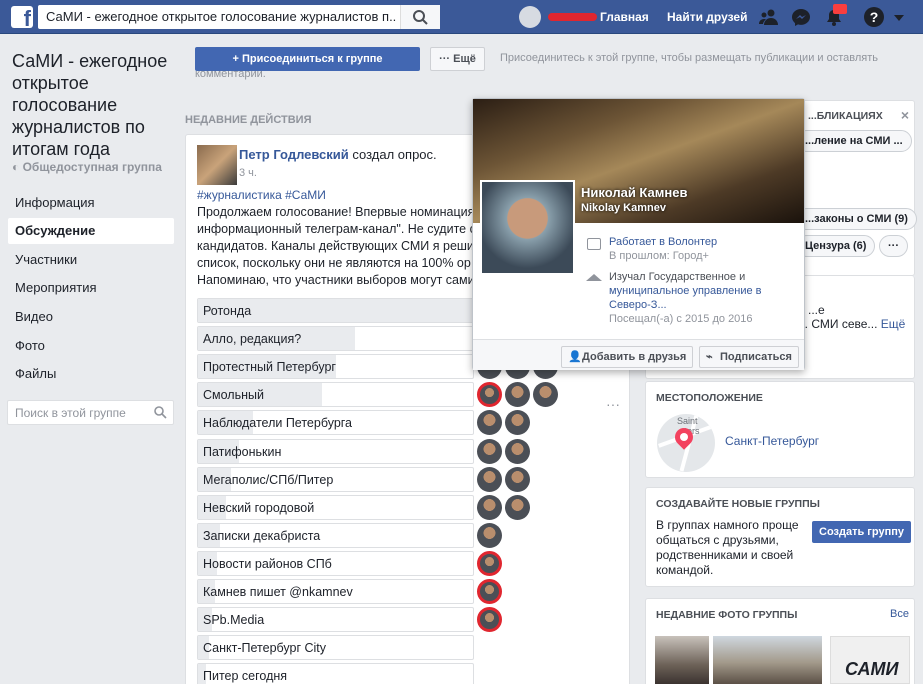 Image resolution: width=923 pixels, height=684 pixels. I want to click on poll-option-label: Наблюдатели Петербурга, so click(278, 423).